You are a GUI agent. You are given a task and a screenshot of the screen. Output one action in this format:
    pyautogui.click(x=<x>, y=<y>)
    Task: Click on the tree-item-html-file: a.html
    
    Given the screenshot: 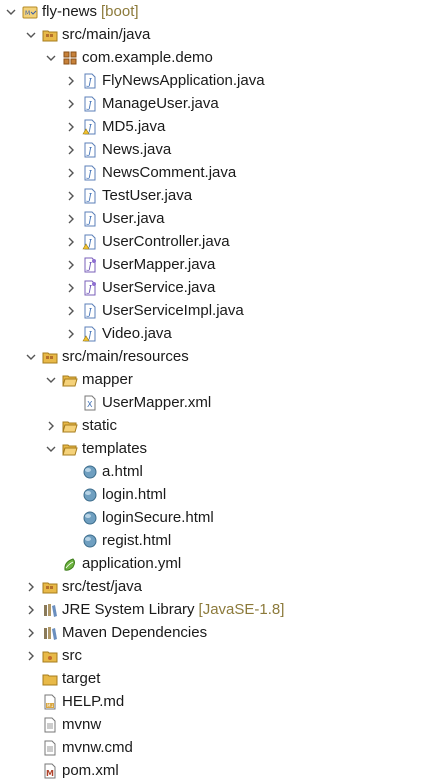 What is the action you would take?
    pyautogui.click(x=222, y=471)
    